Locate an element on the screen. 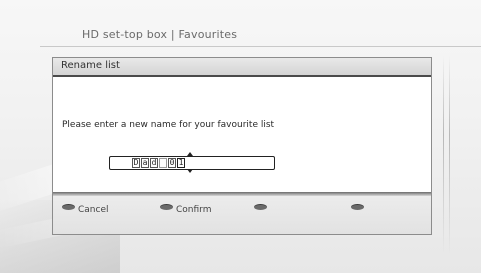 The image size is (481, 273). red-key-icon is located at coordinates (68, 207).